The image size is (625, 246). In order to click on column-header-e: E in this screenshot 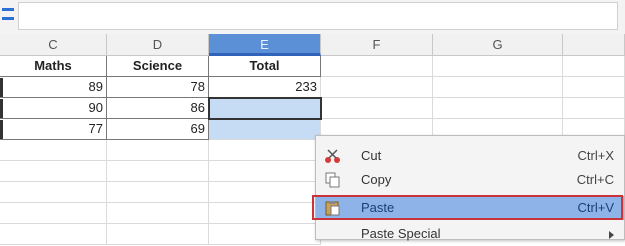, I will do `click(265, 45)`.